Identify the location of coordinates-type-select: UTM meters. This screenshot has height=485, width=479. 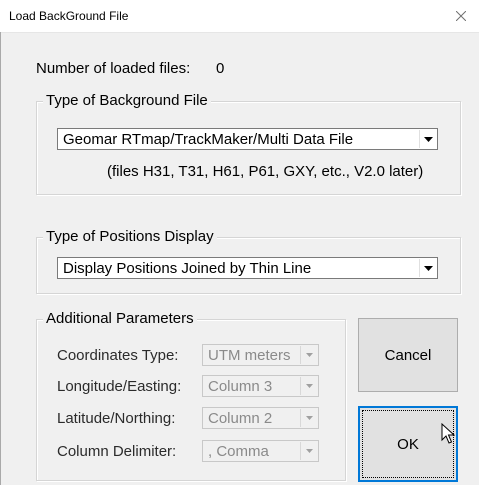
(260, 355).